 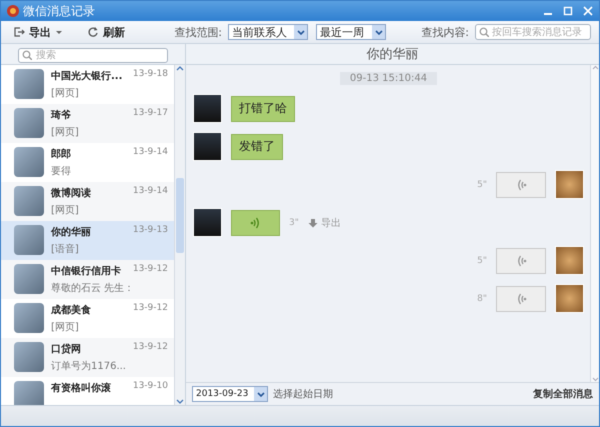 I want to click on message-bubble: 发错了, so click(x=257, y=147).